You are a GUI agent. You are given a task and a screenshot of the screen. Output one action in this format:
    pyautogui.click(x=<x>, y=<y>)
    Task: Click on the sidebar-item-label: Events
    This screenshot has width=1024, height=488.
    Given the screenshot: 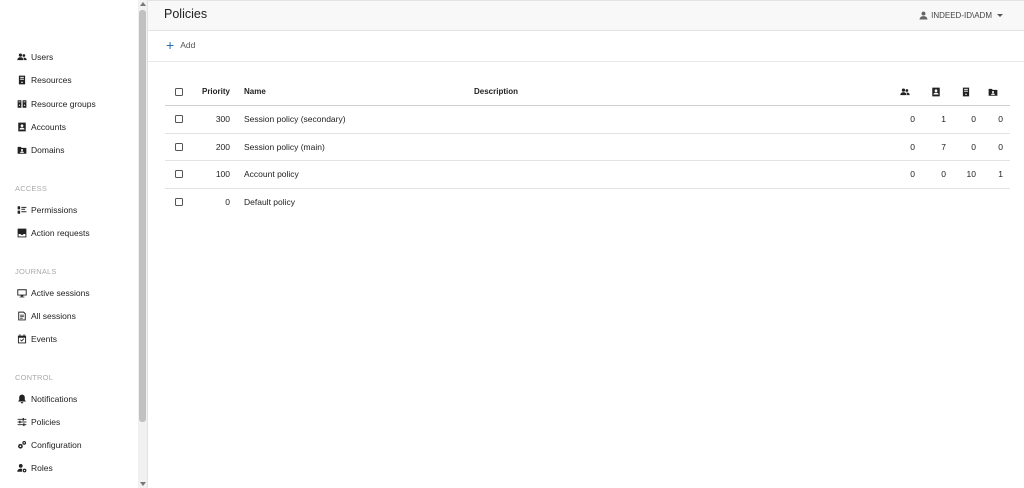 What is the action you would take?
    pyautogui.click(x=44, y=339)
    